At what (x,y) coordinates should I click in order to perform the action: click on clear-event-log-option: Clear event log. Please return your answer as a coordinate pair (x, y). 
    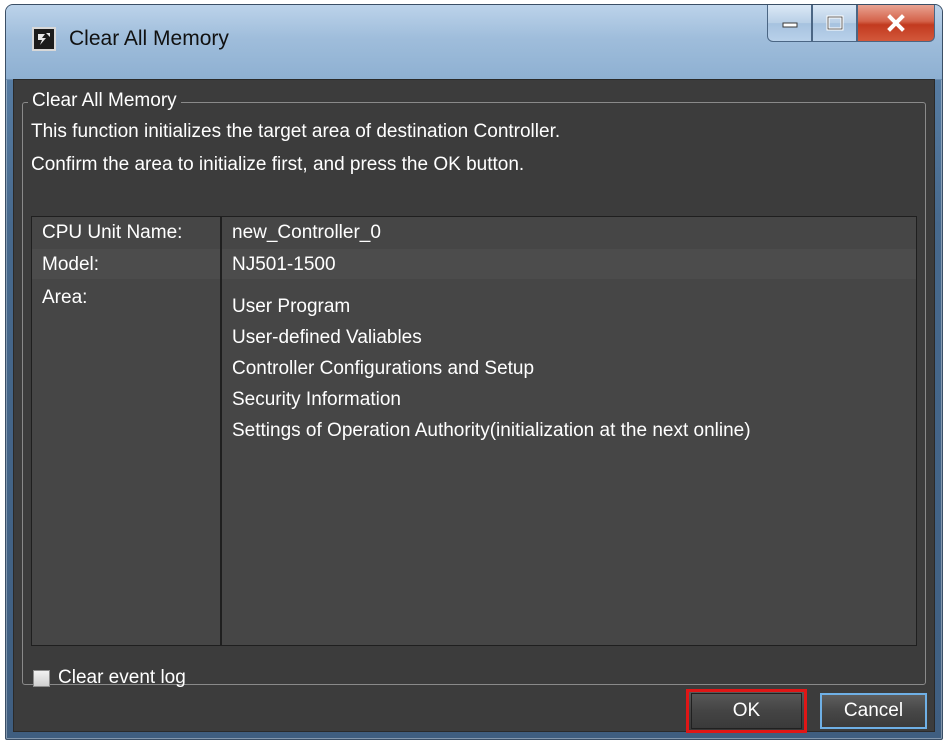
    Looking at the image, I should click on (109, 678).